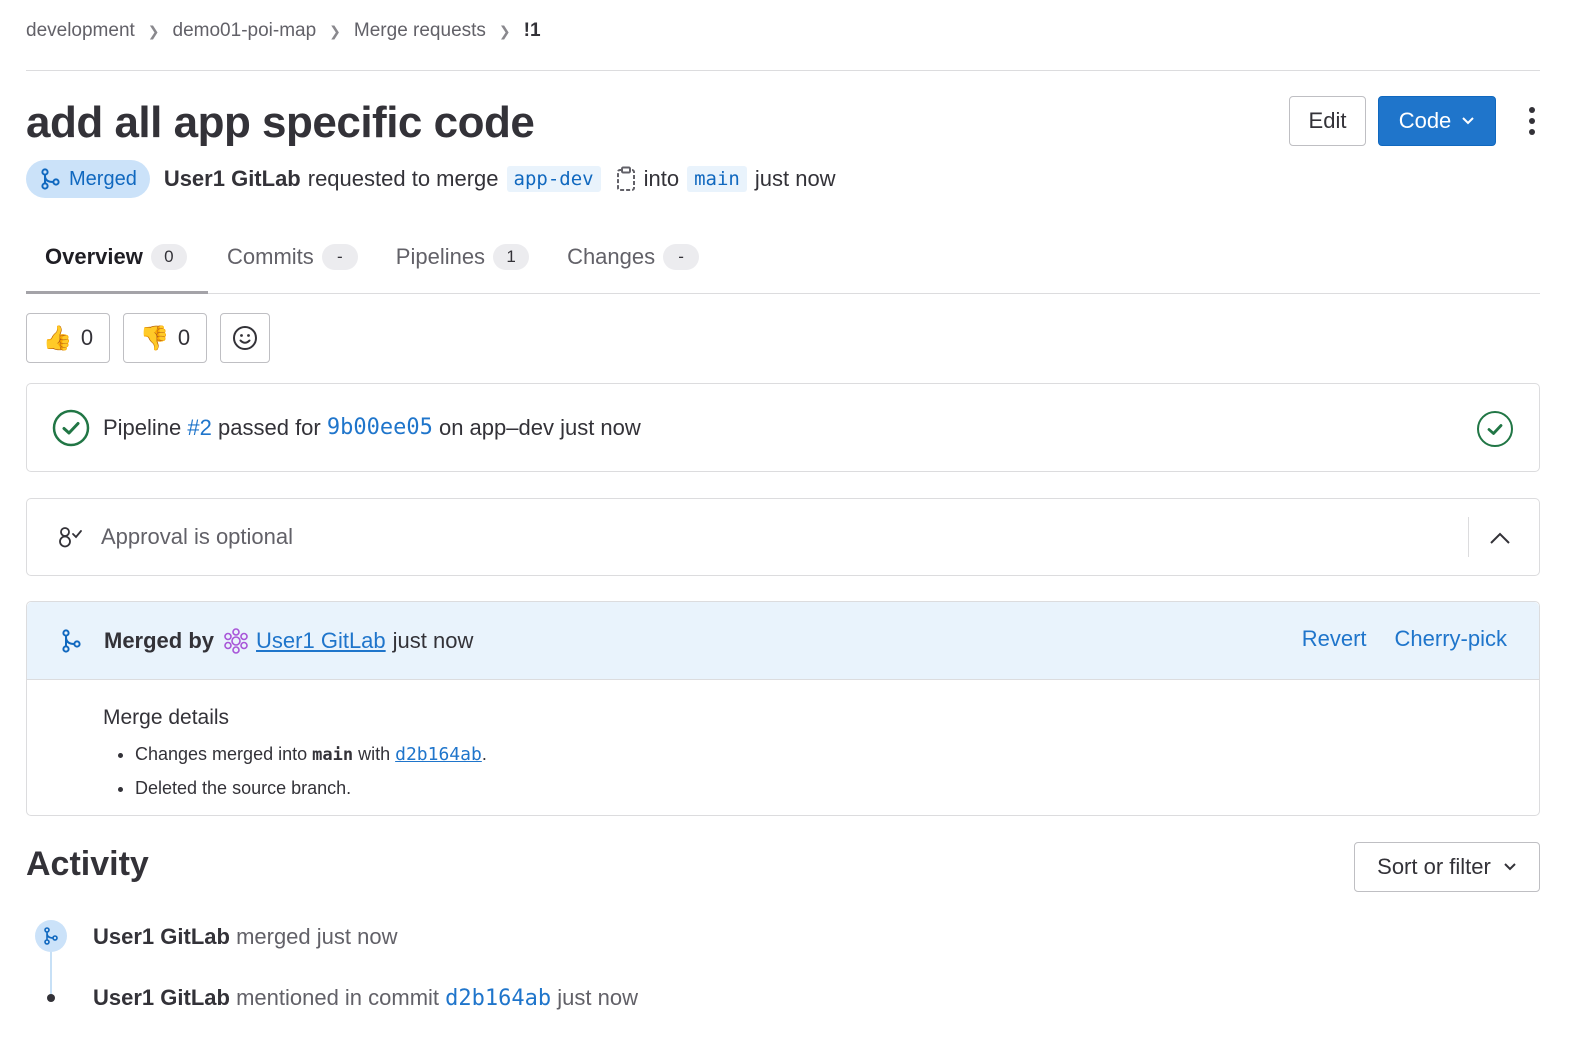 The image size is (1586, 1056). What do you see at coordinates (783, 537) in the screenshot?
I see `approval-widget: Approval is optional` at bounding box center [783, 537].